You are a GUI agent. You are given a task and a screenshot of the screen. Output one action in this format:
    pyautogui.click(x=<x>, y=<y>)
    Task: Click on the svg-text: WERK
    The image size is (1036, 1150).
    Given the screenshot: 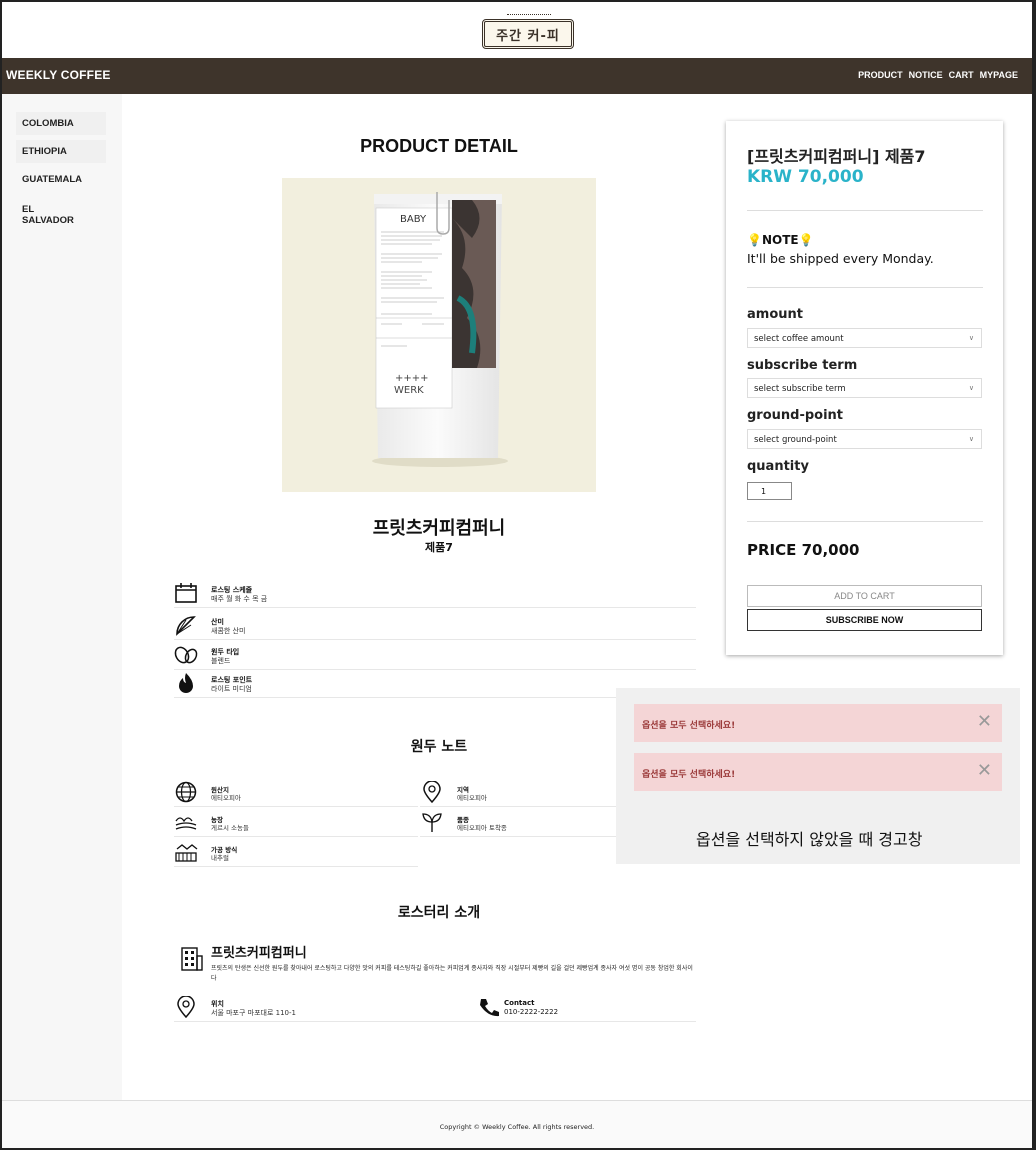 What is the action you would take?
    pyautogui.click(x=409, y=390)
    